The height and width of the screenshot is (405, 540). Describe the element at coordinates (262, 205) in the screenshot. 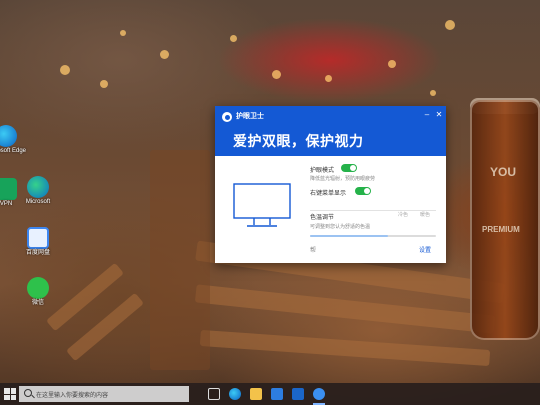

I see `monitor-icon` at that location.